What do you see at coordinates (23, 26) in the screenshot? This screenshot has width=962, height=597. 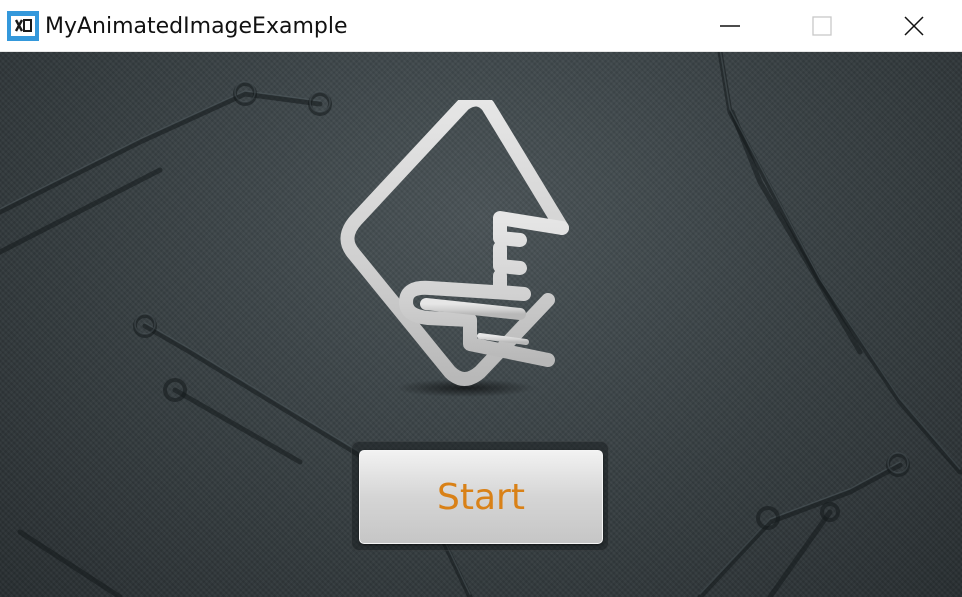 I see `xamarin-app-icon` at bounding box center [23, 26].